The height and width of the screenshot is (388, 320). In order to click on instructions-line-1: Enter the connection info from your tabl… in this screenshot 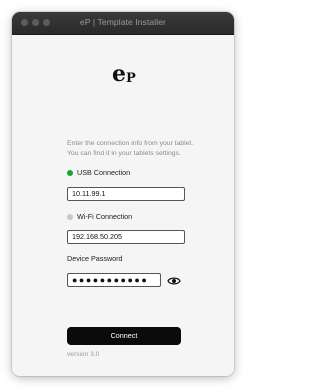, I will do `click(130, 143)`.